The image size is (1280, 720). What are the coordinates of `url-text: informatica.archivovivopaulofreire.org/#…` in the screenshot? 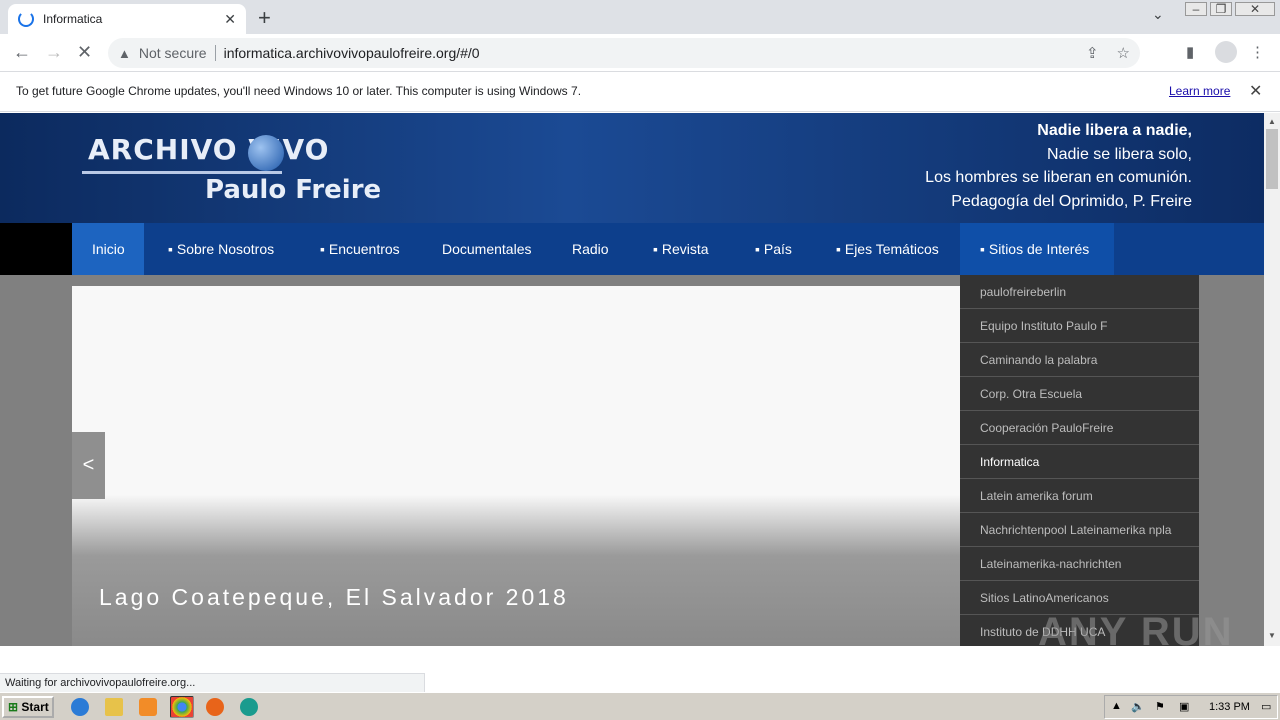 It's located at (352, 53).